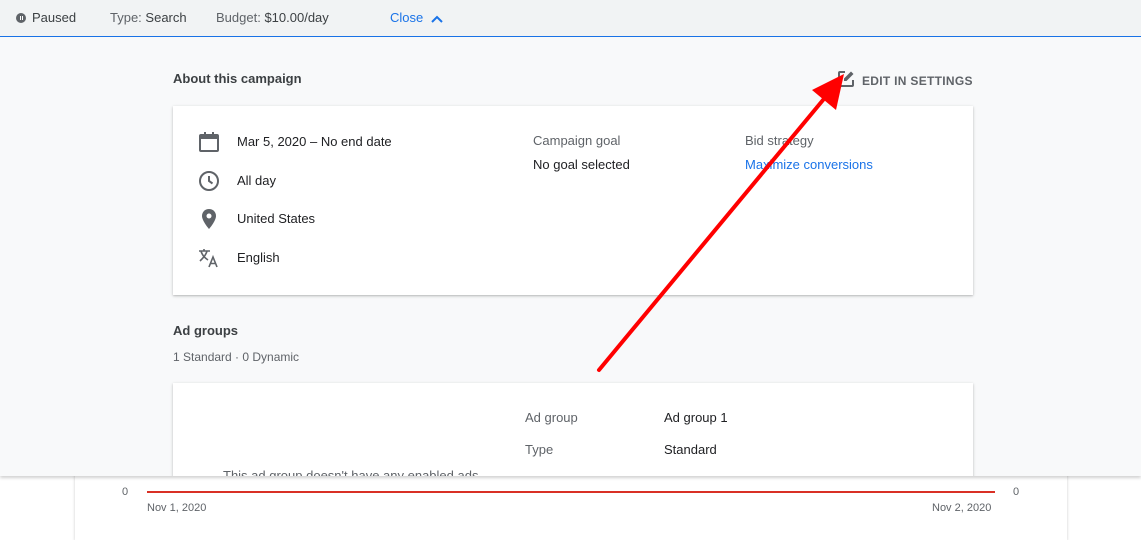 Image resolution: width=1141 pixels, height=540 pixels. I want to click on type-value: Search, so click(166, 17).